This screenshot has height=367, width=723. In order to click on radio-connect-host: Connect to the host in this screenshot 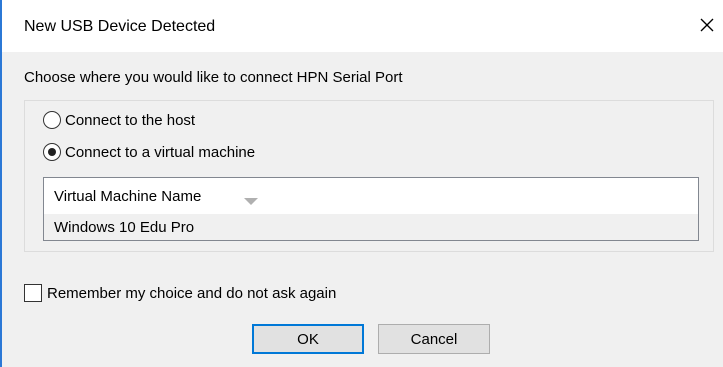, I will do `click(119, 120)`.